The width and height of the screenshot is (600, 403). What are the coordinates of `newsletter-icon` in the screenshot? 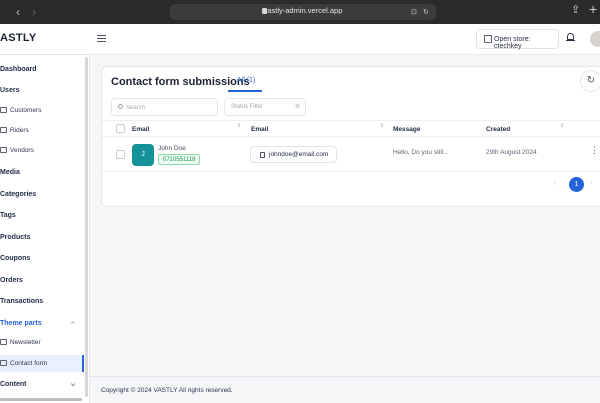 It's located at (3, 342).